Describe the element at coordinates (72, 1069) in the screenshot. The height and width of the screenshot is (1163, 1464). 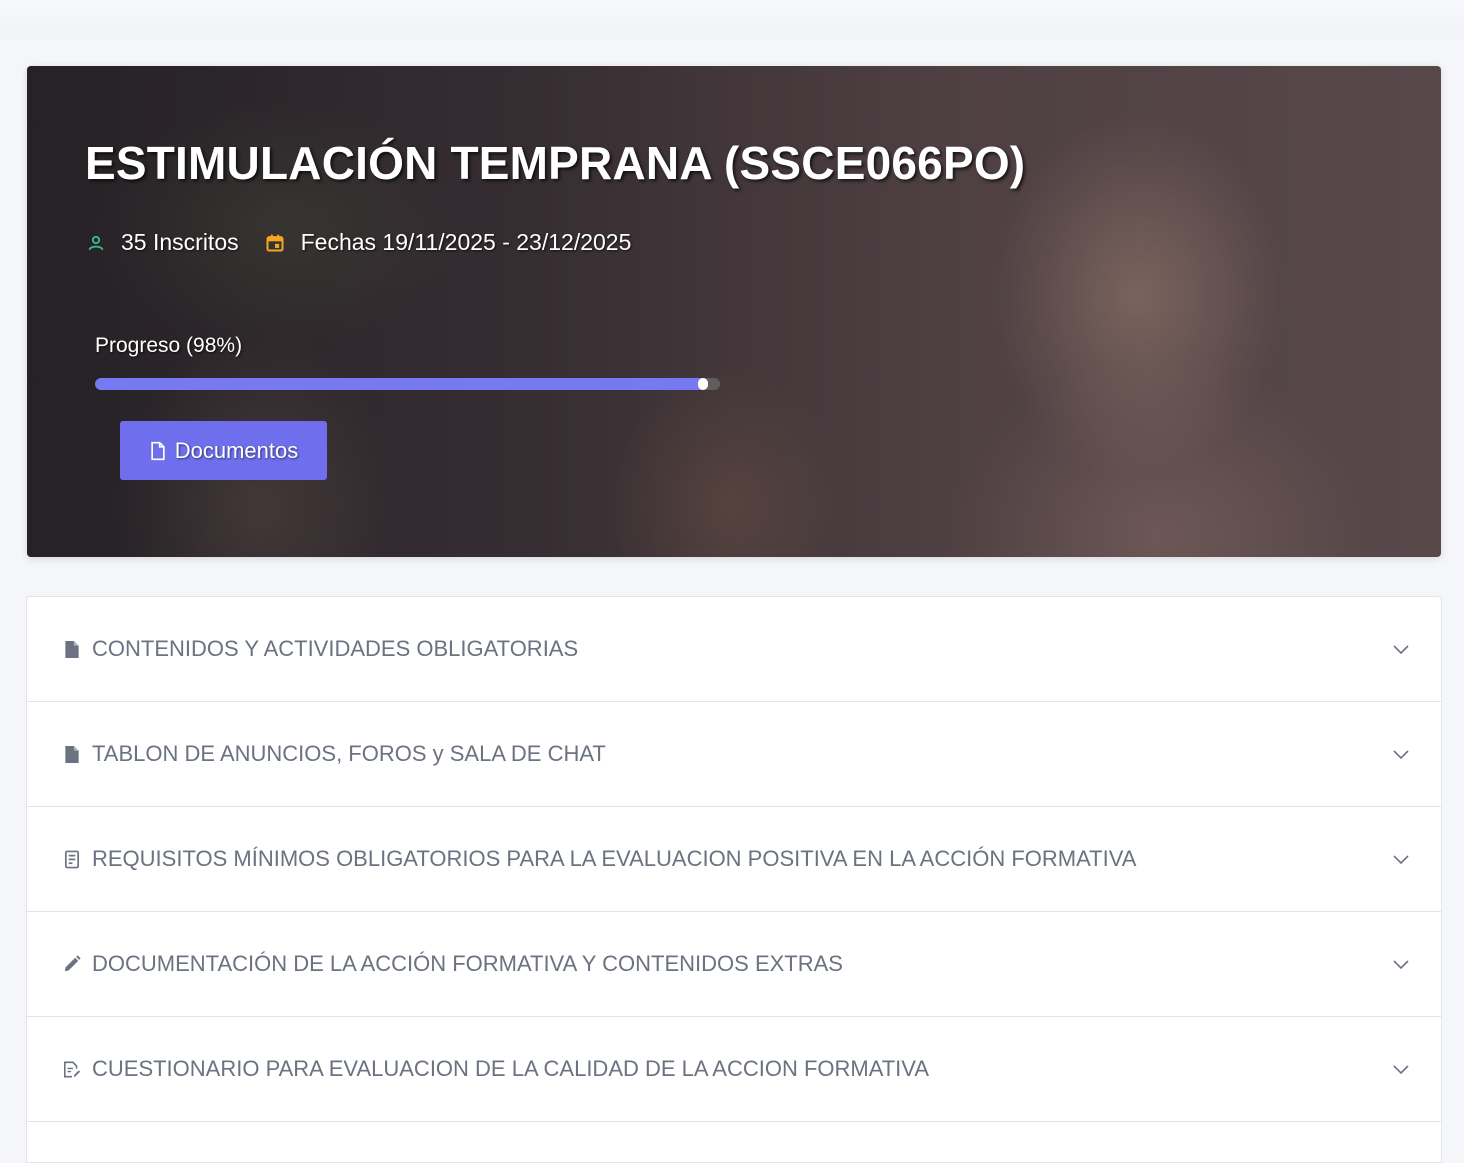
I see `edit-document-icon` at that location.